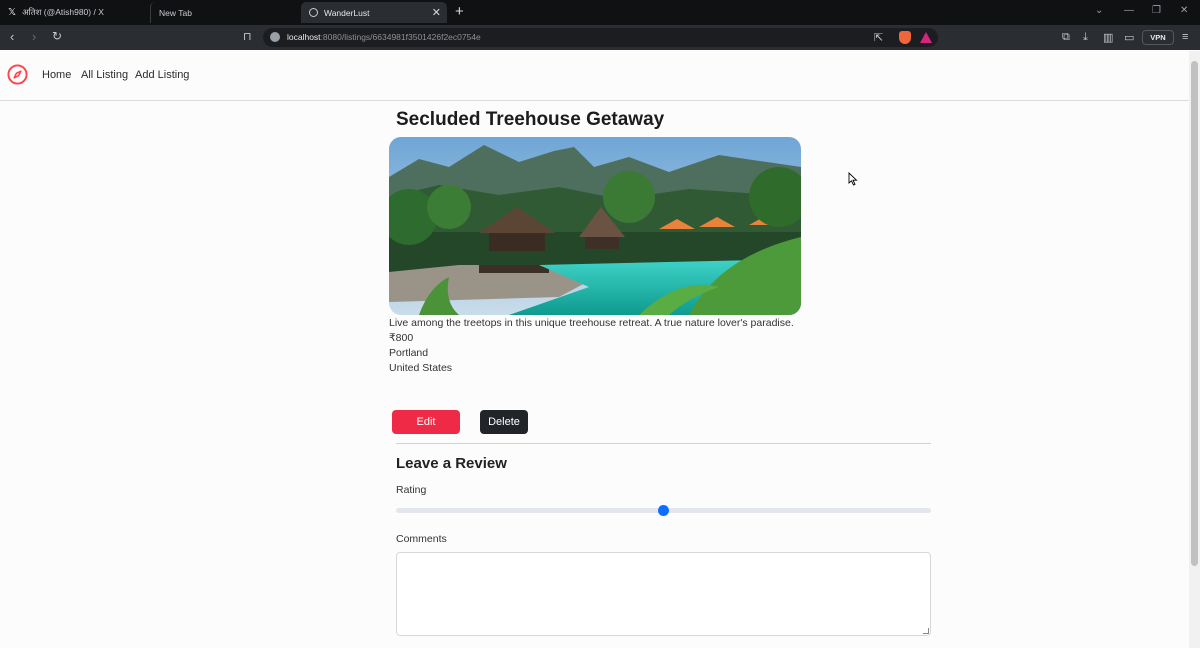  What do you see at coordinates (1129, 10) in the screenshot?
I see `minimize-icon: —` at bounding box center [1129, 10].